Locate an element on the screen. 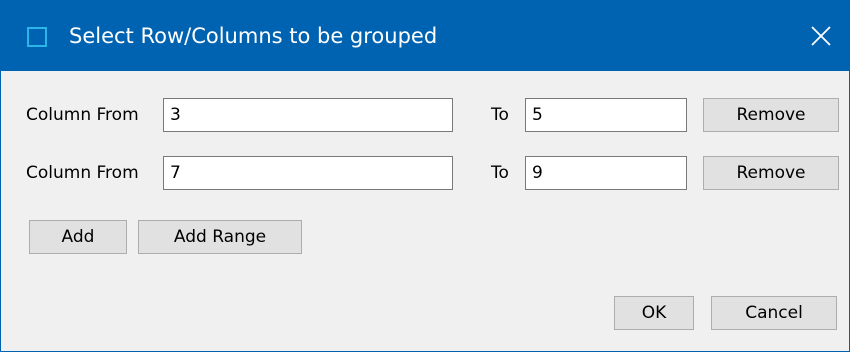 This screenshot has width=850, height=352. dialog-title: Select Row/Columns to be grouped is located at coordinates (253, 36).